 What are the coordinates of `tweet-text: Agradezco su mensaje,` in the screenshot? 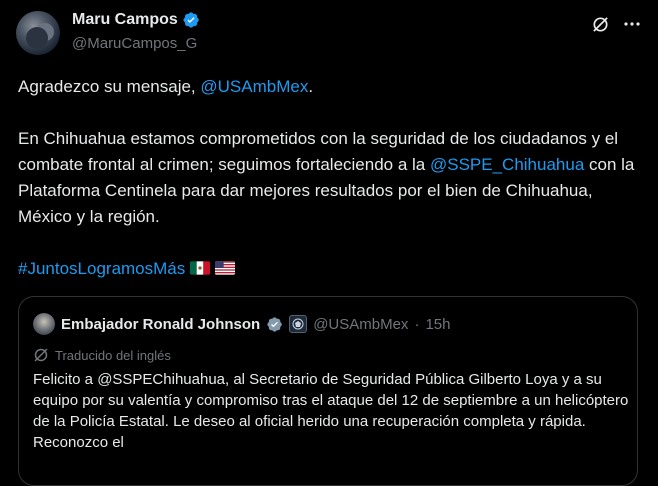 It's located at (109, 86).